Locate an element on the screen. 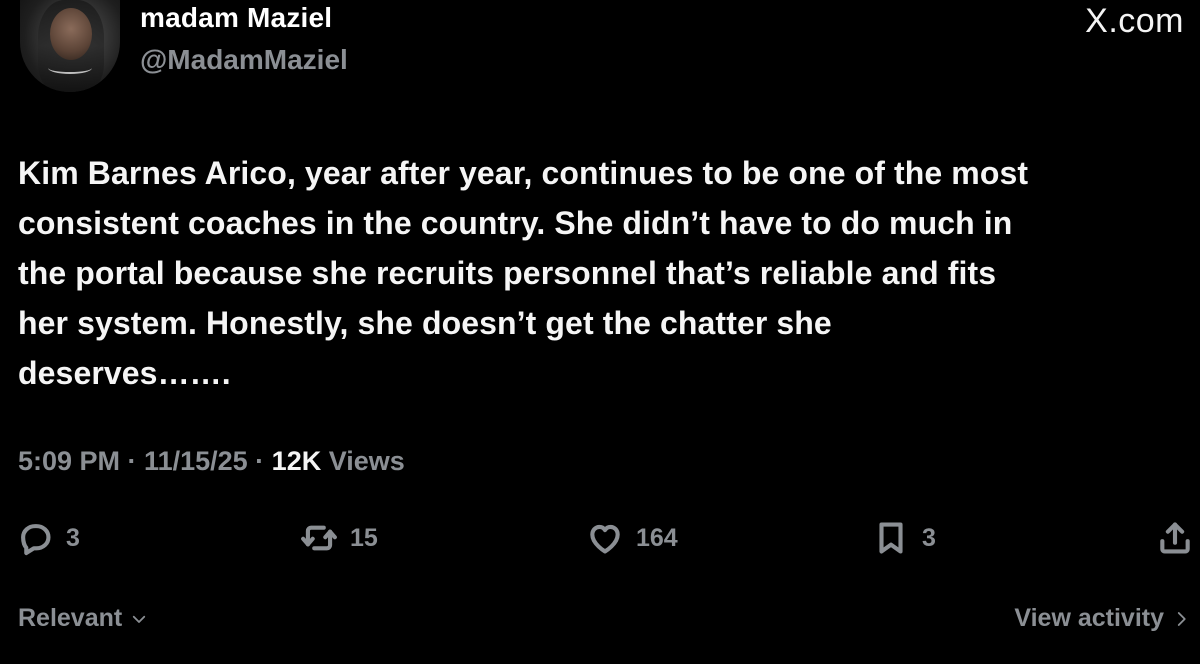 This screenshot has width=1200, height=664. reply-button: 3 is located at coordinates (48, 538).